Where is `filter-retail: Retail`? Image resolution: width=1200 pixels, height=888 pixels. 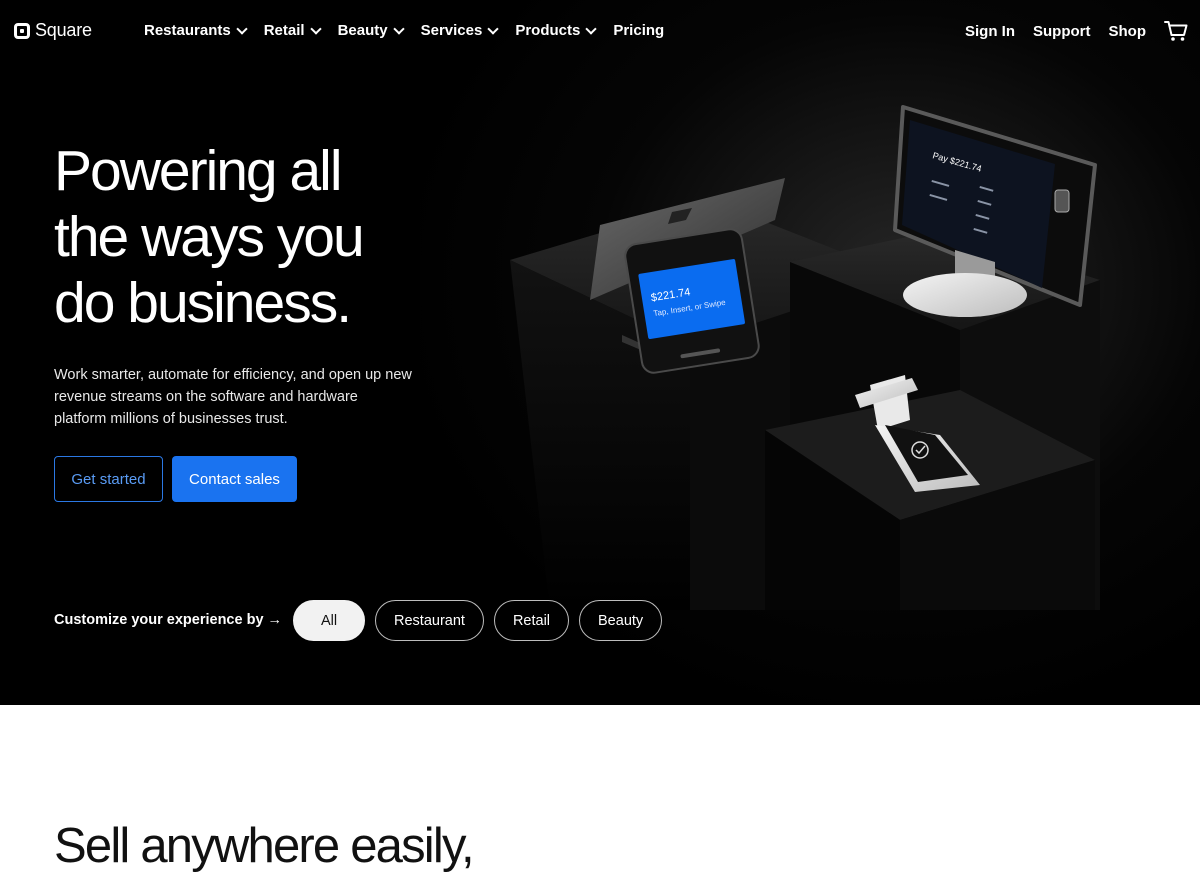
filter-retail: Retail is located at coordinates (531, 620).